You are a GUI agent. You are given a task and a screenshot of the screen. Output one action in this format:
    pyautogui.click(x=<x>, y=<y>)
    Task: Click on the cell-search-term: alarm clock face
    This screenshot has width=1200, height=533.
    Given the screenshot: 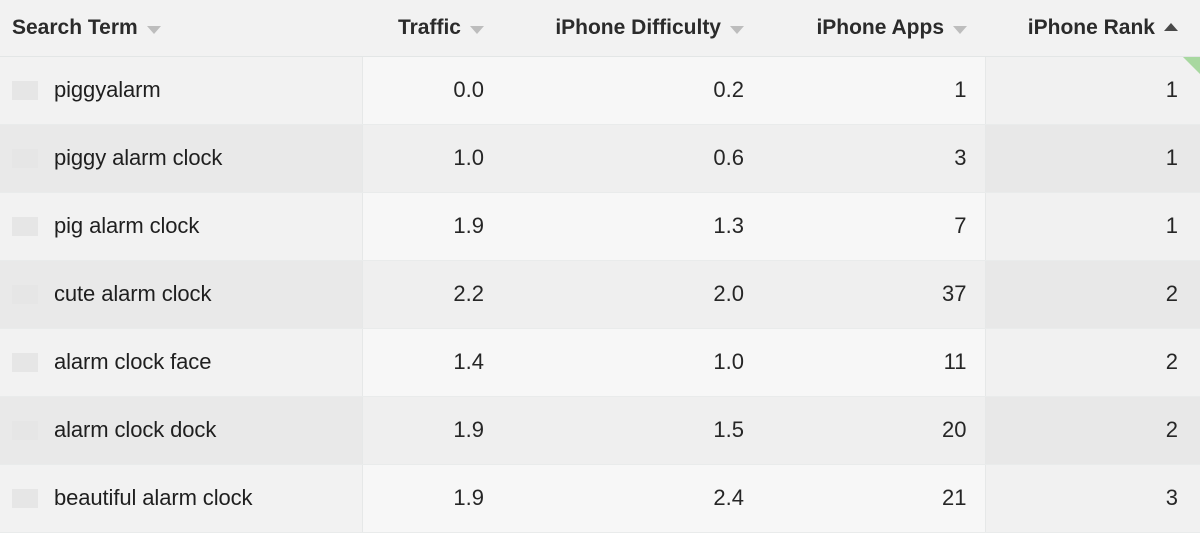 What is the action you would take?
    pyautogui.click(x=181, y=362)
    